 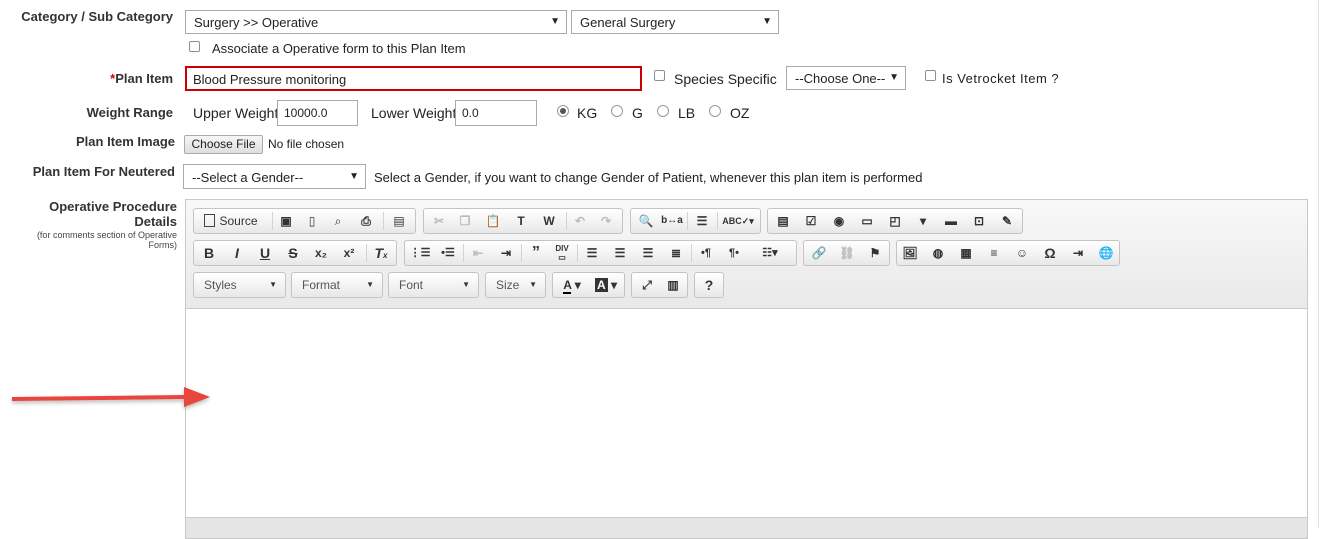 What do you see at coordinates (875, 253) in the screenshot?
I see `anchor-flag-icon: ⚑` at bounding box center [875, 253].